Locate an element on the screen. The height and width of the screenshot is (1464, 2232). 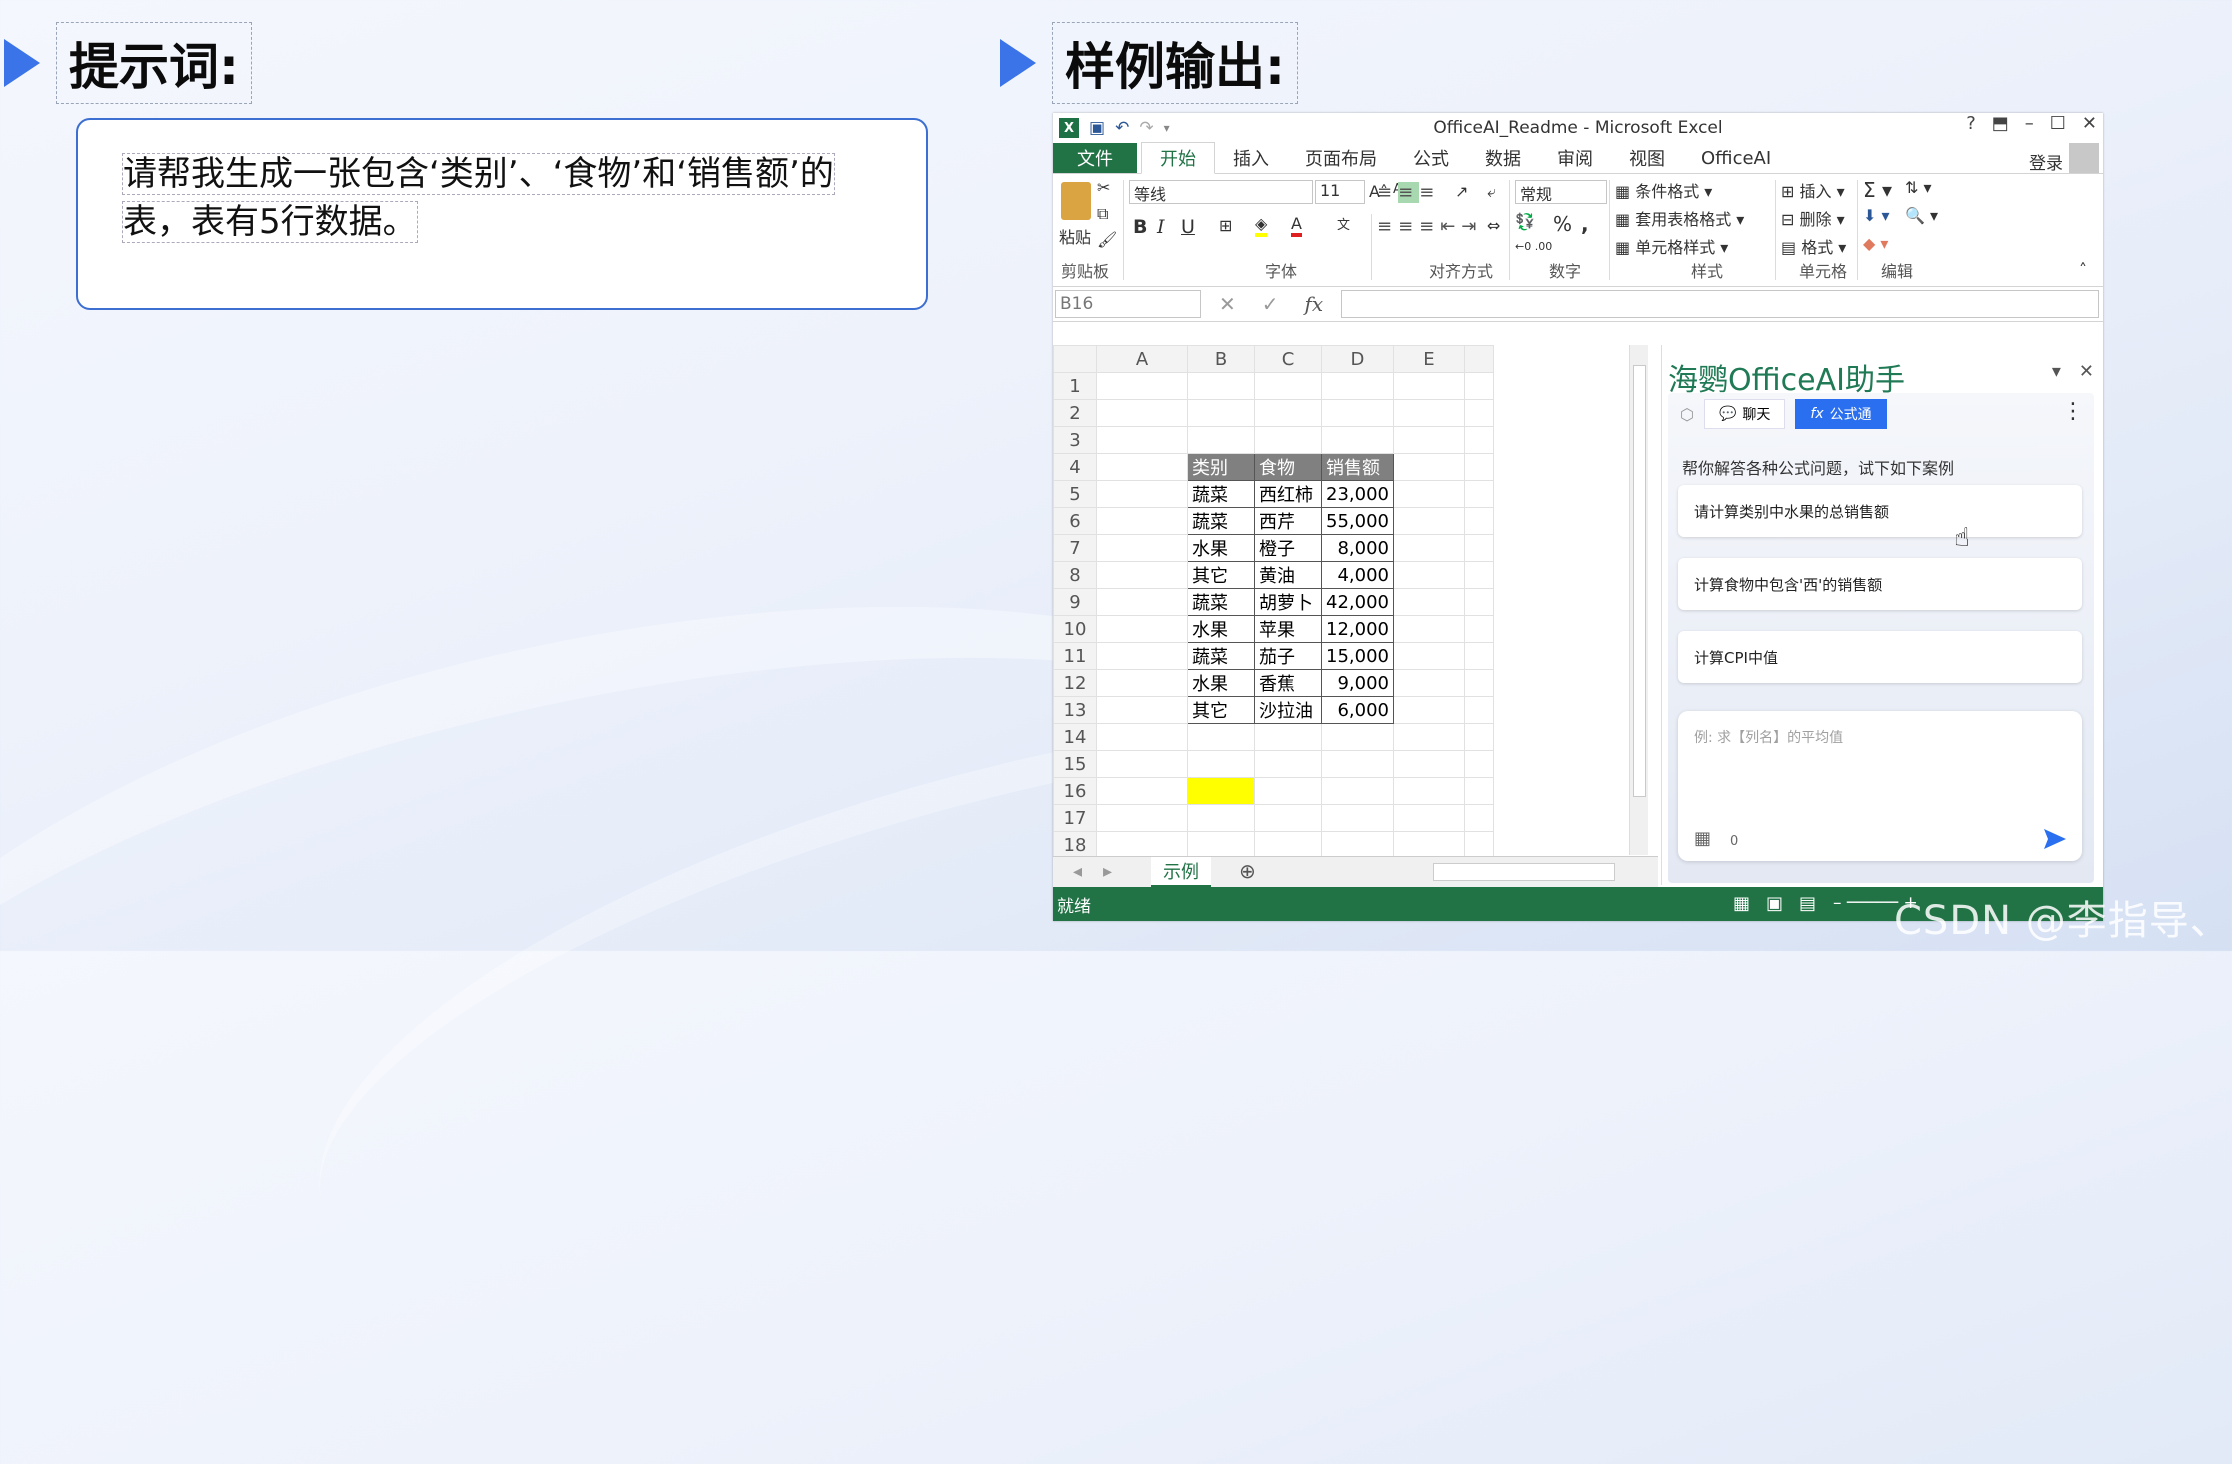
row-header: 4 is located at coordinates (1075, 467).